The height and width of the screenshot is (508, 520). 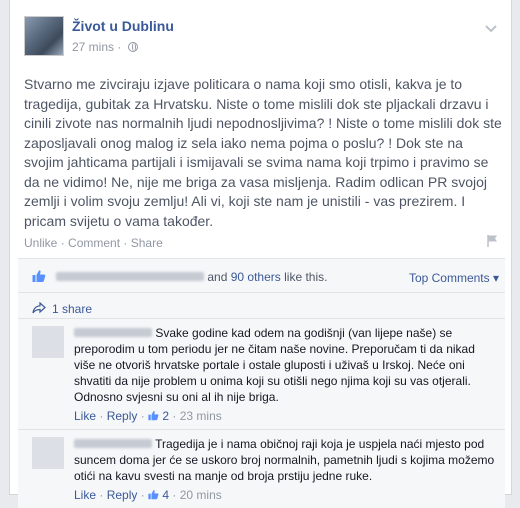 What do you see at coordinates (123, 26) in the screenshot?
I see `page-name: Život u Dublinu` at bounding box center [123, 26].